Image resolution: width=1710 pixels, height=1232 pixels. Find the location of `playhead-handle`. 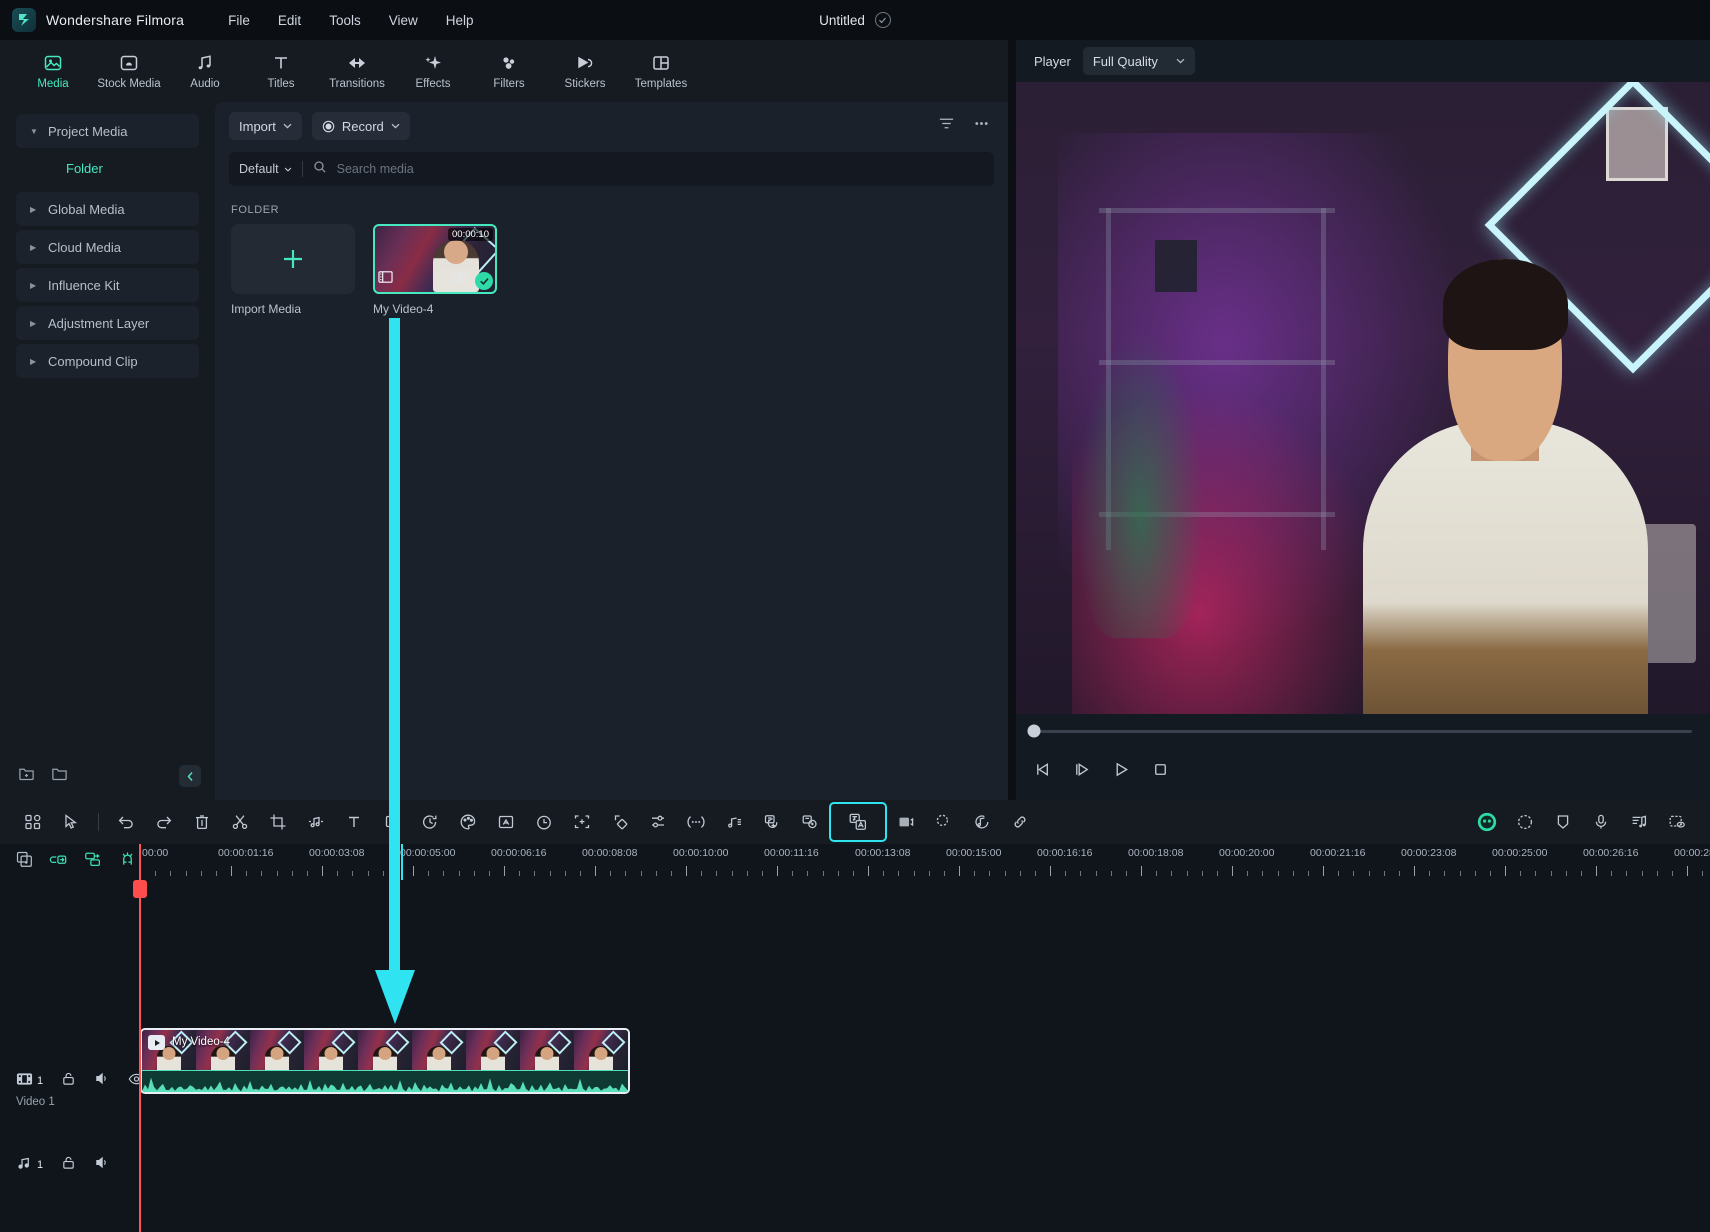

playhead-handle is located at coordinates (140, 889).